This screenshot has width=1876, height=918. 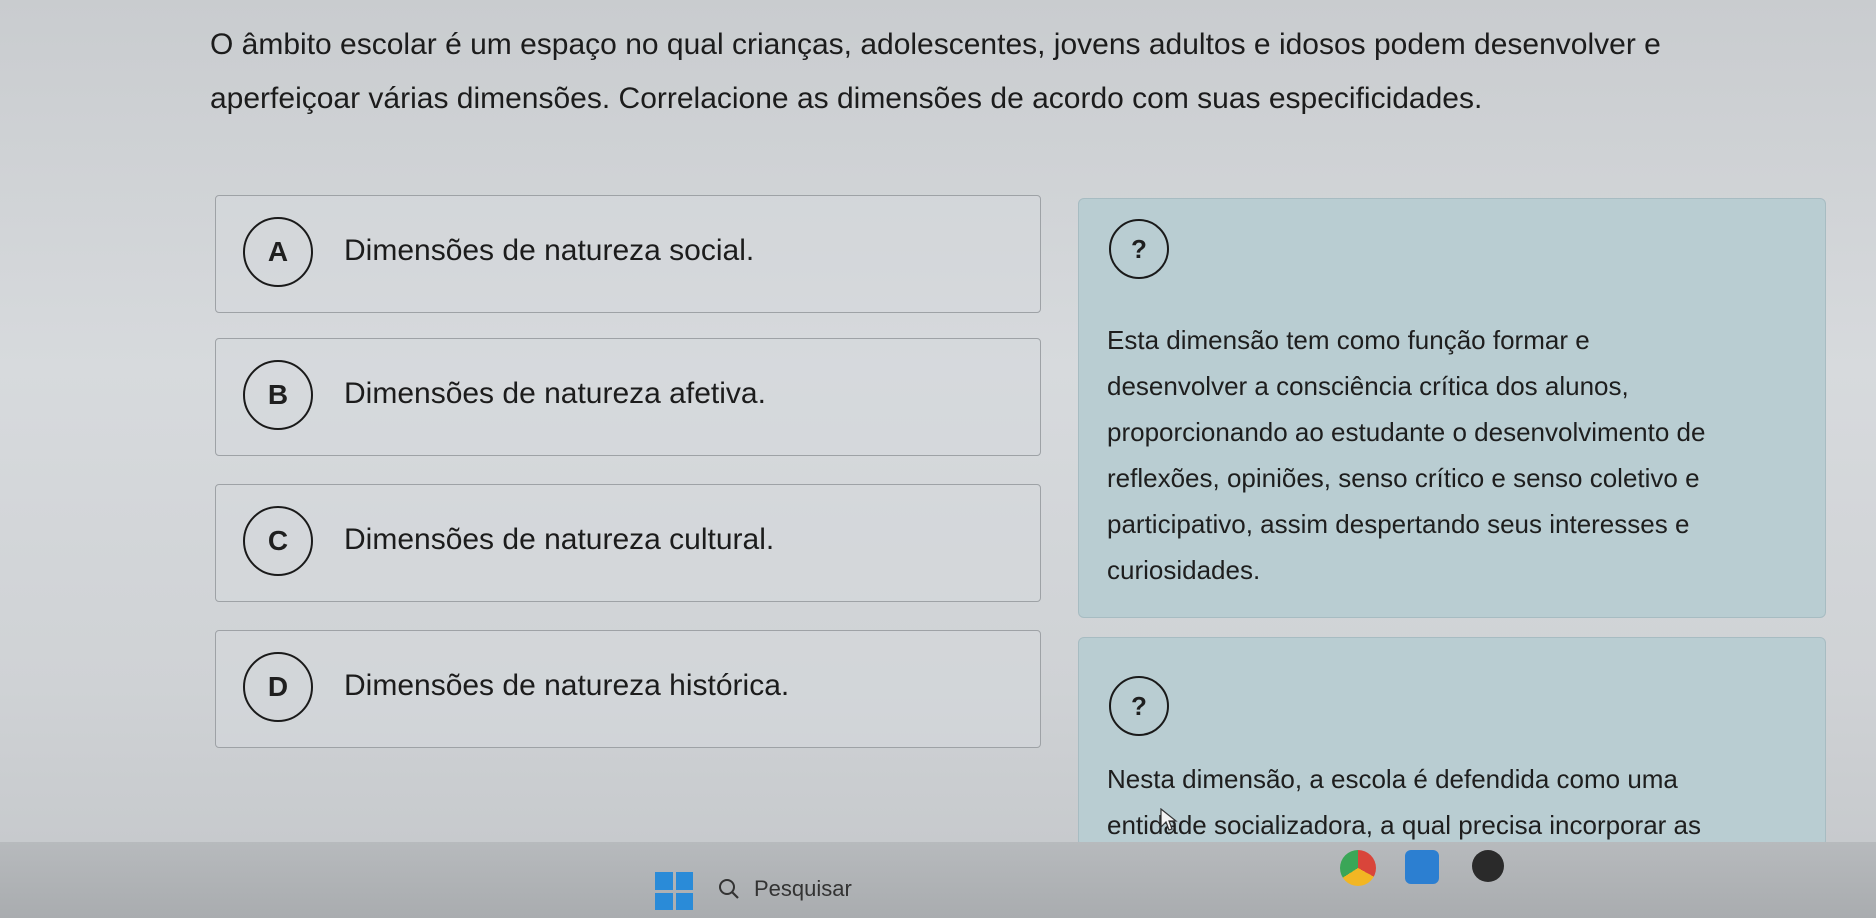 I want to click on option-d: D Dimensões de natureza histórica., so click(x=628, y=689).